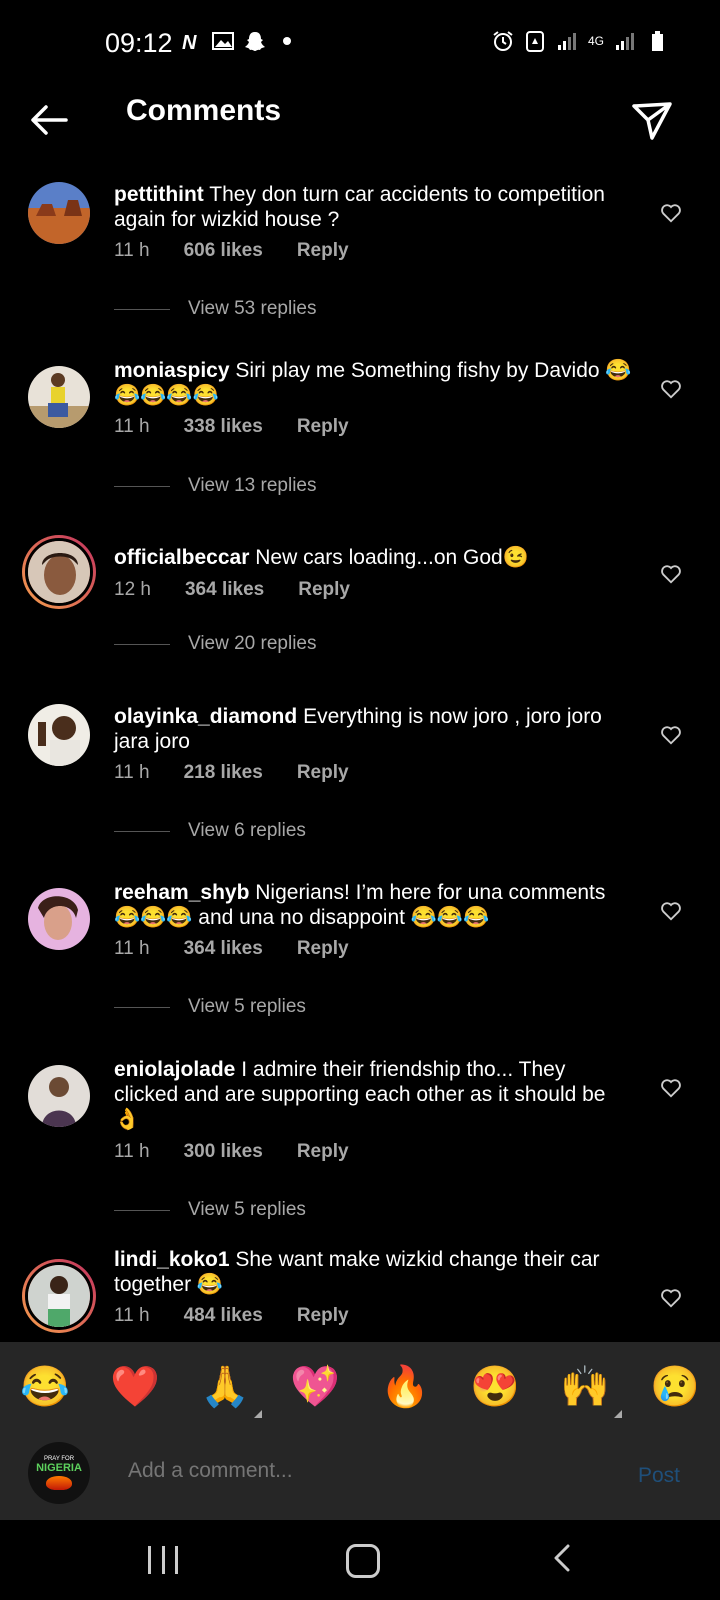  I want to click on emoji-button-with-options: 🙏, so click(231, 1390).